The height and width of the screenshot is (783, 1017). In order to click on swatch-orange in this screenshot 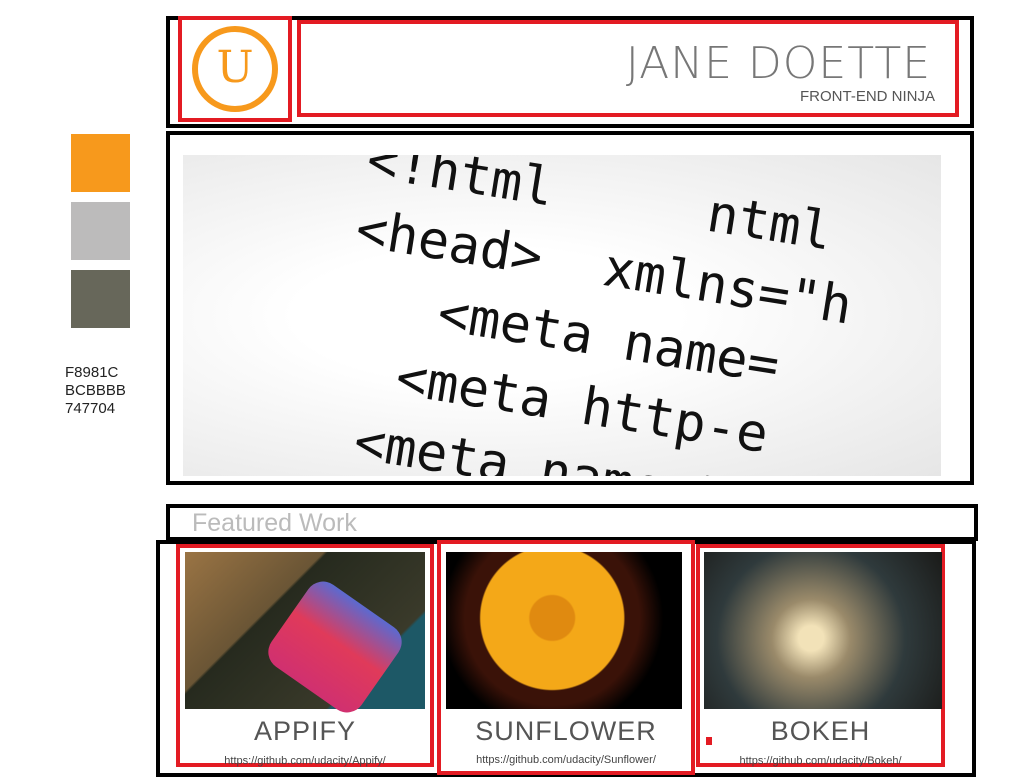, I will do `click(100, 163)`.